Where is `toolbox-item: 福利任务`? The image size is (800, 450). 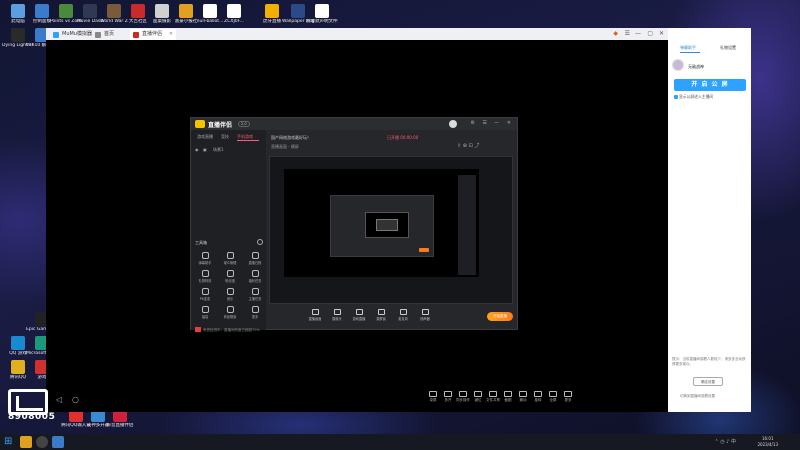 toolbox-item: 福利任务 is located at coordinates (255, 276).